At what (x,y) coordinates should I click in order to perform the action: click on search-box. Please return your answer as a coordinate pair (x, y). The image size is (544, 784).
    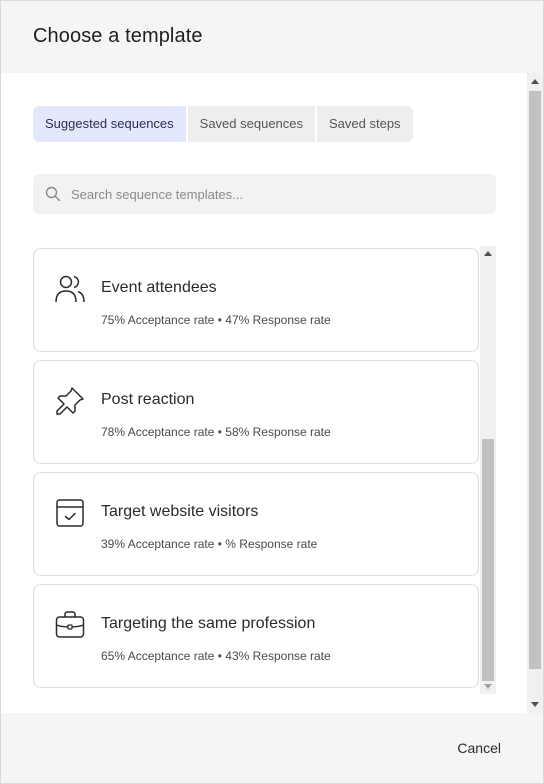
    Looking at the image, I should click on (264, 194).